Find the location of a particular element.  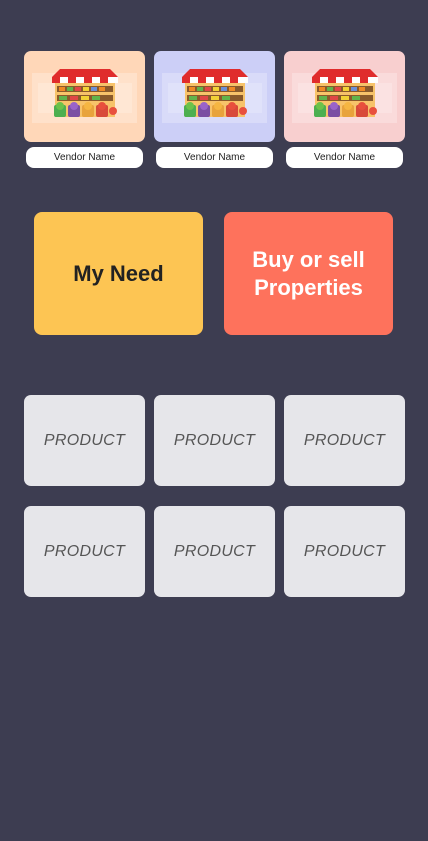

action-tiles: My Need Buy or sell Properties is located at coordinates (213, 273).